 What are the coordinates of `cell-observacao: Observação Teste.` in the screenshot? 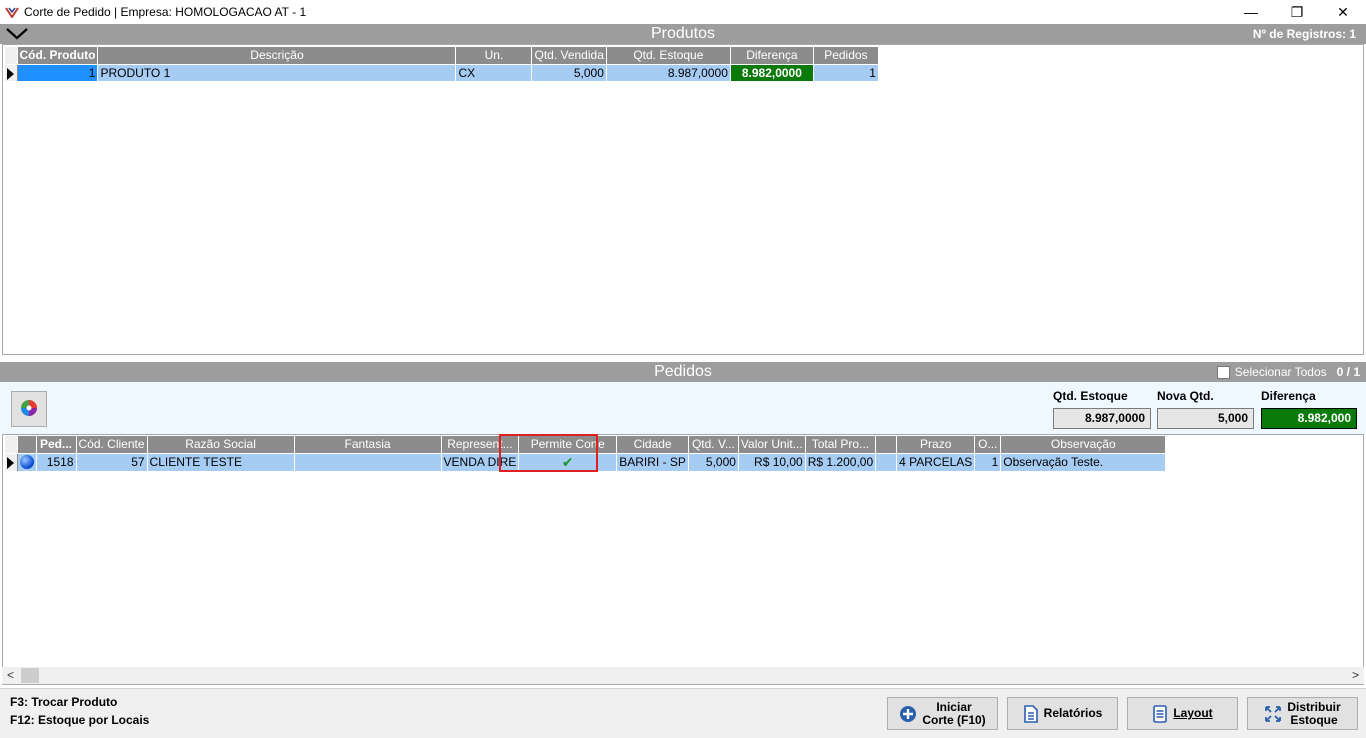 It's located at (1083, 462).